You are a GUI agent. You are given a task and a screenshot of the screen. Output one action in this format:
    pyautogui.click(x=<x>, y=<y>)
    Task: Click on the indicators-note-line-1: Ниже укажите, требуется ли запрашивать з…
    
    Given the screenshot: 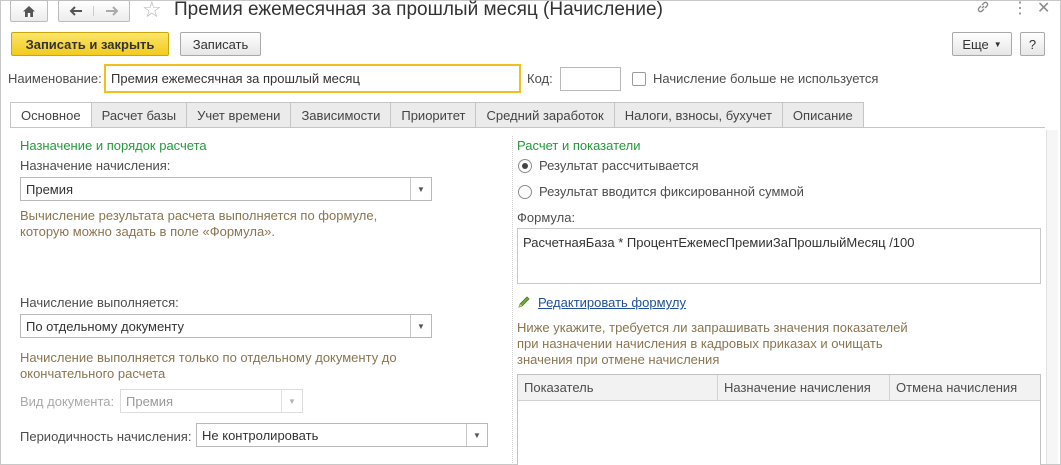 What is the action you would take?
    pyautogui.click(x=712, y=327)
    